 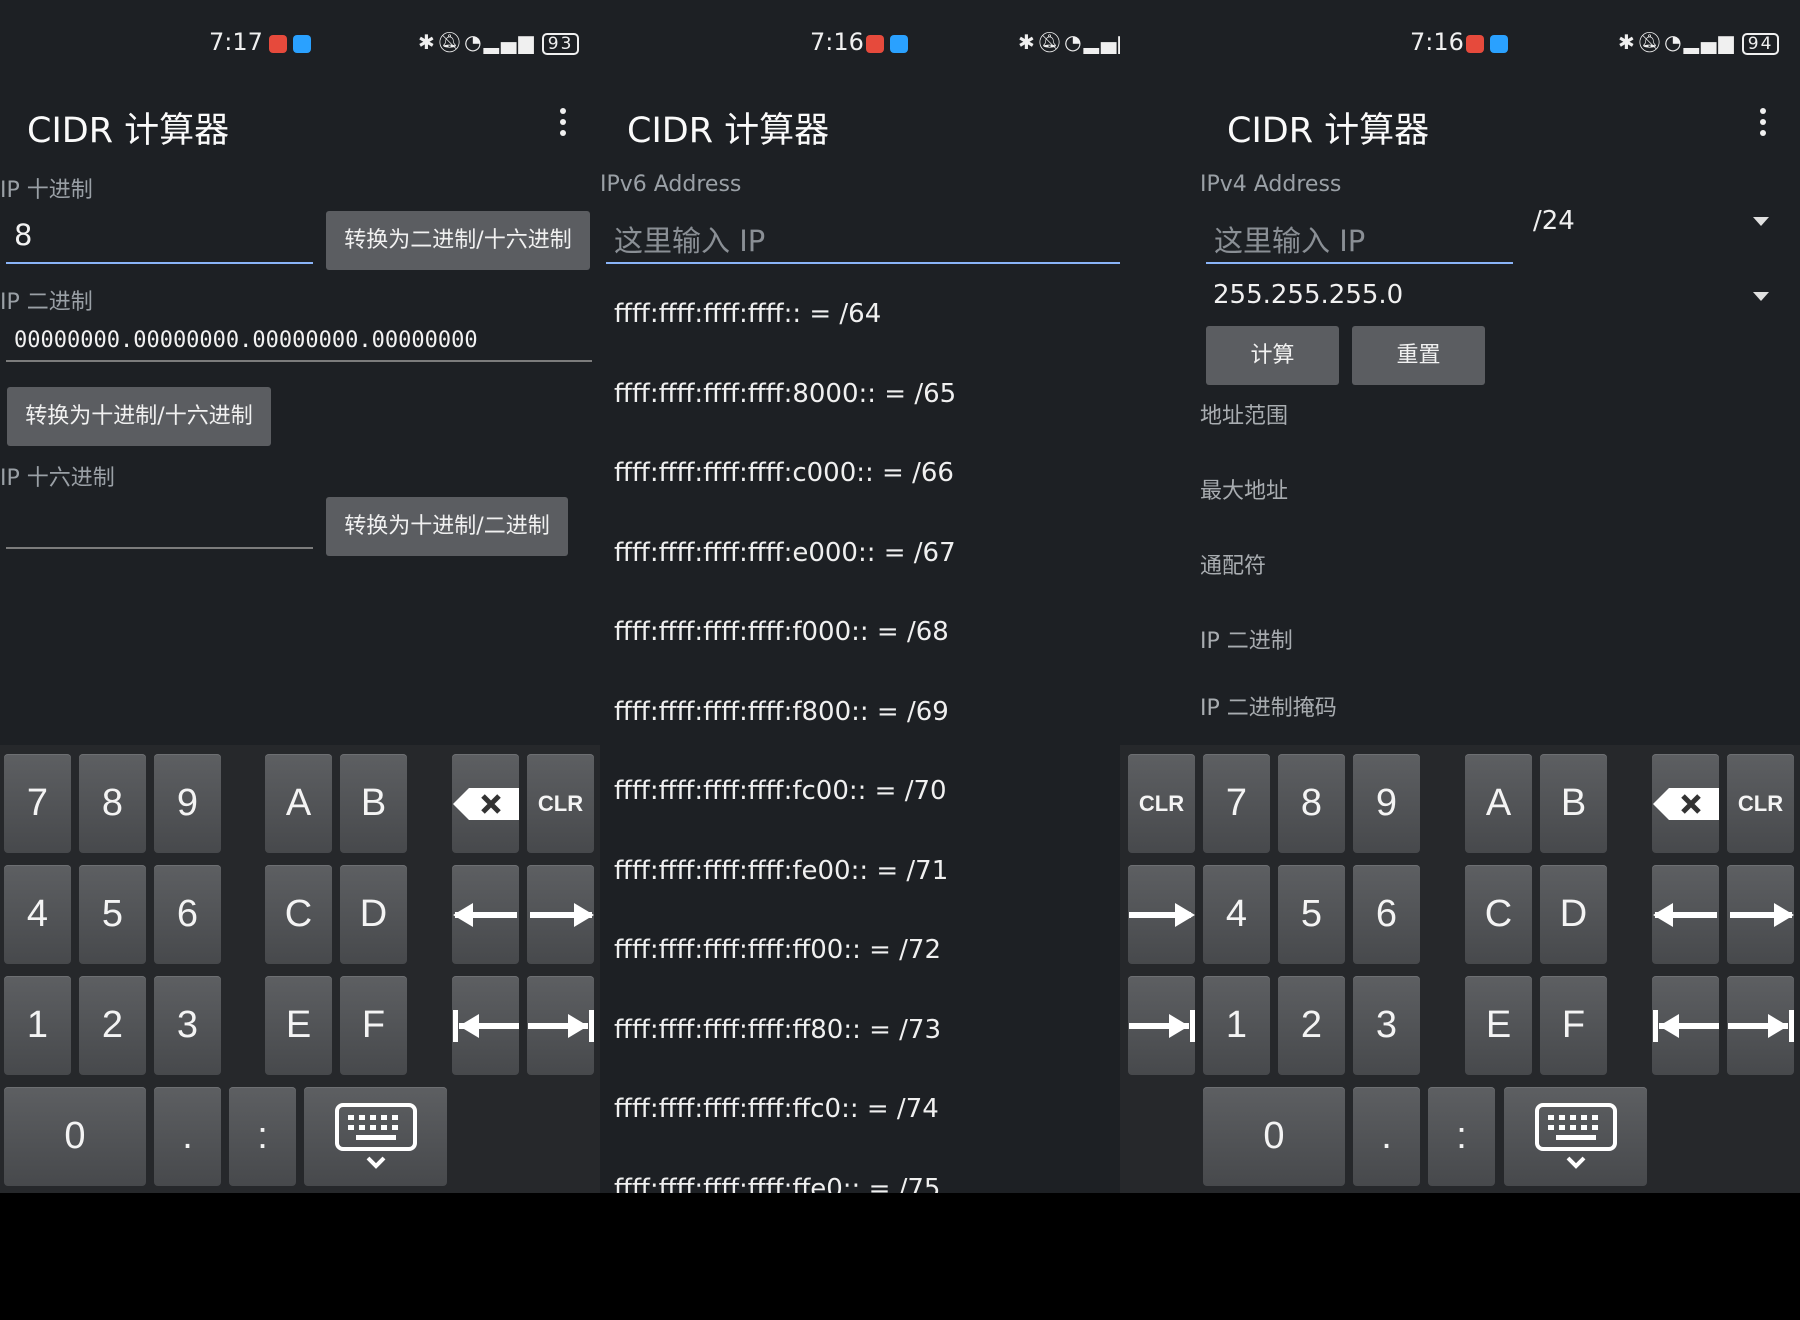 I want to click on reset-button: 重置, so click(x=1418, y=355).